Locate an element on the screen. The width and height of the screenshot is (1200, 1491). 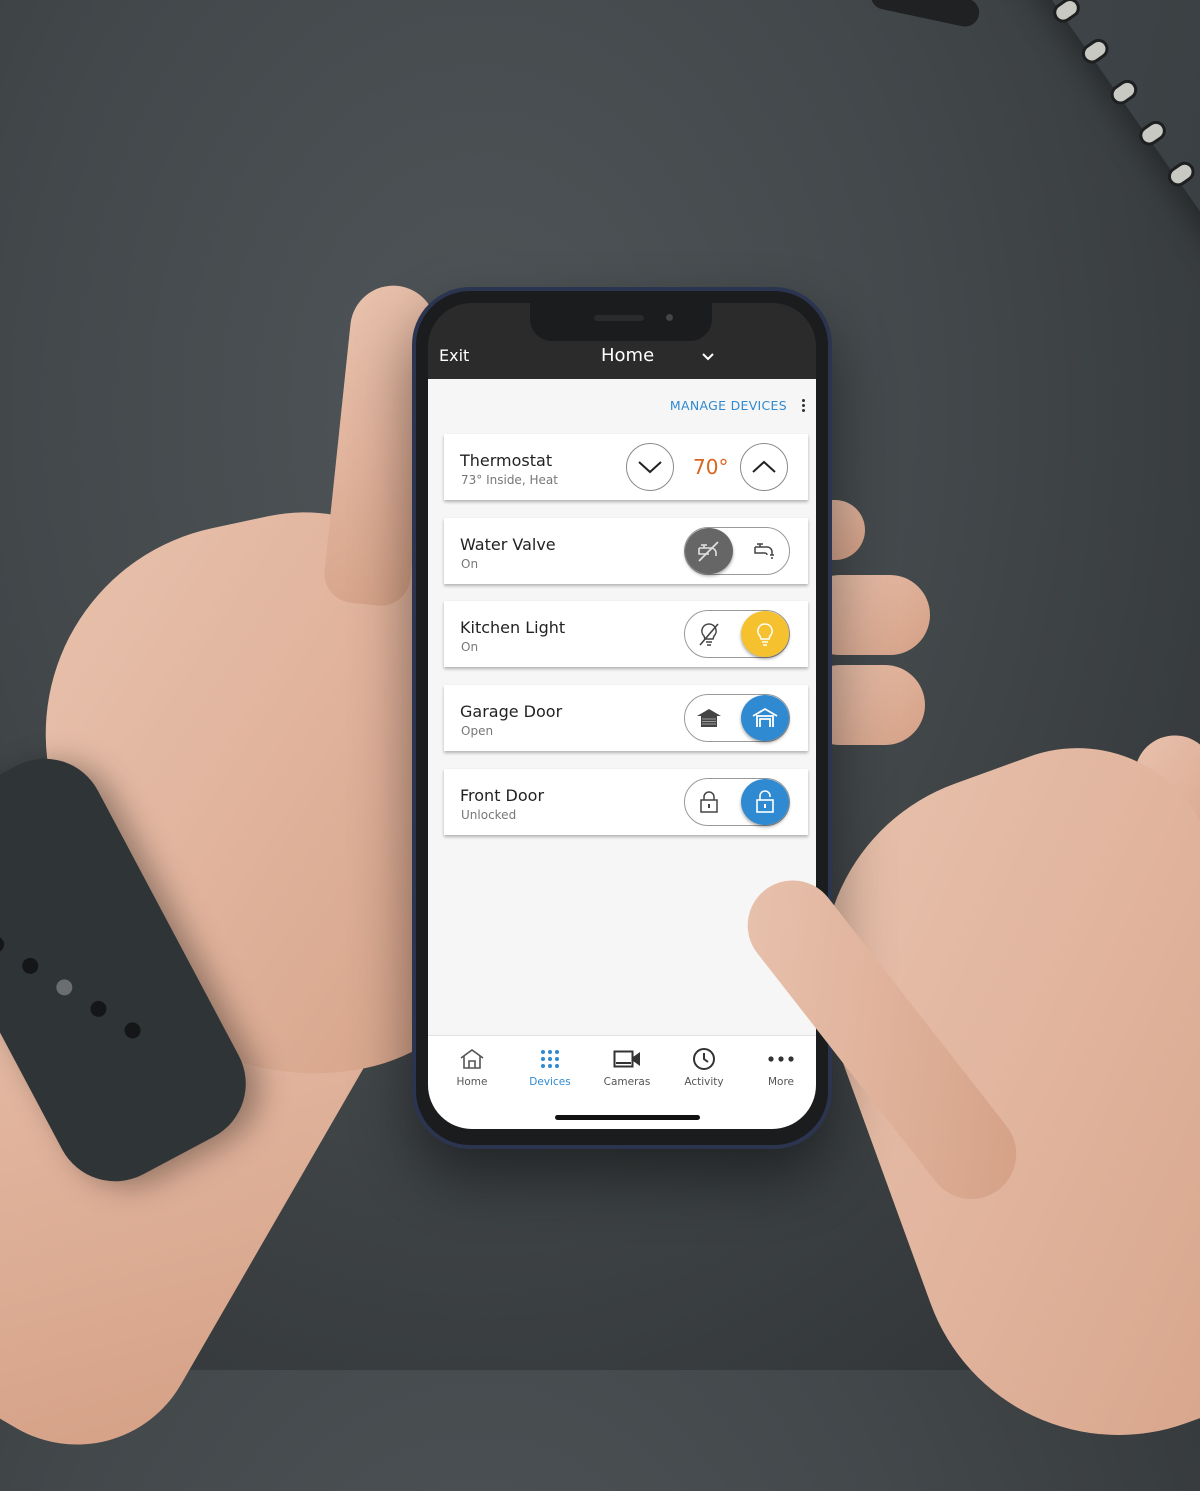
app-header: Exit Home is located at coordinates (622, 341).